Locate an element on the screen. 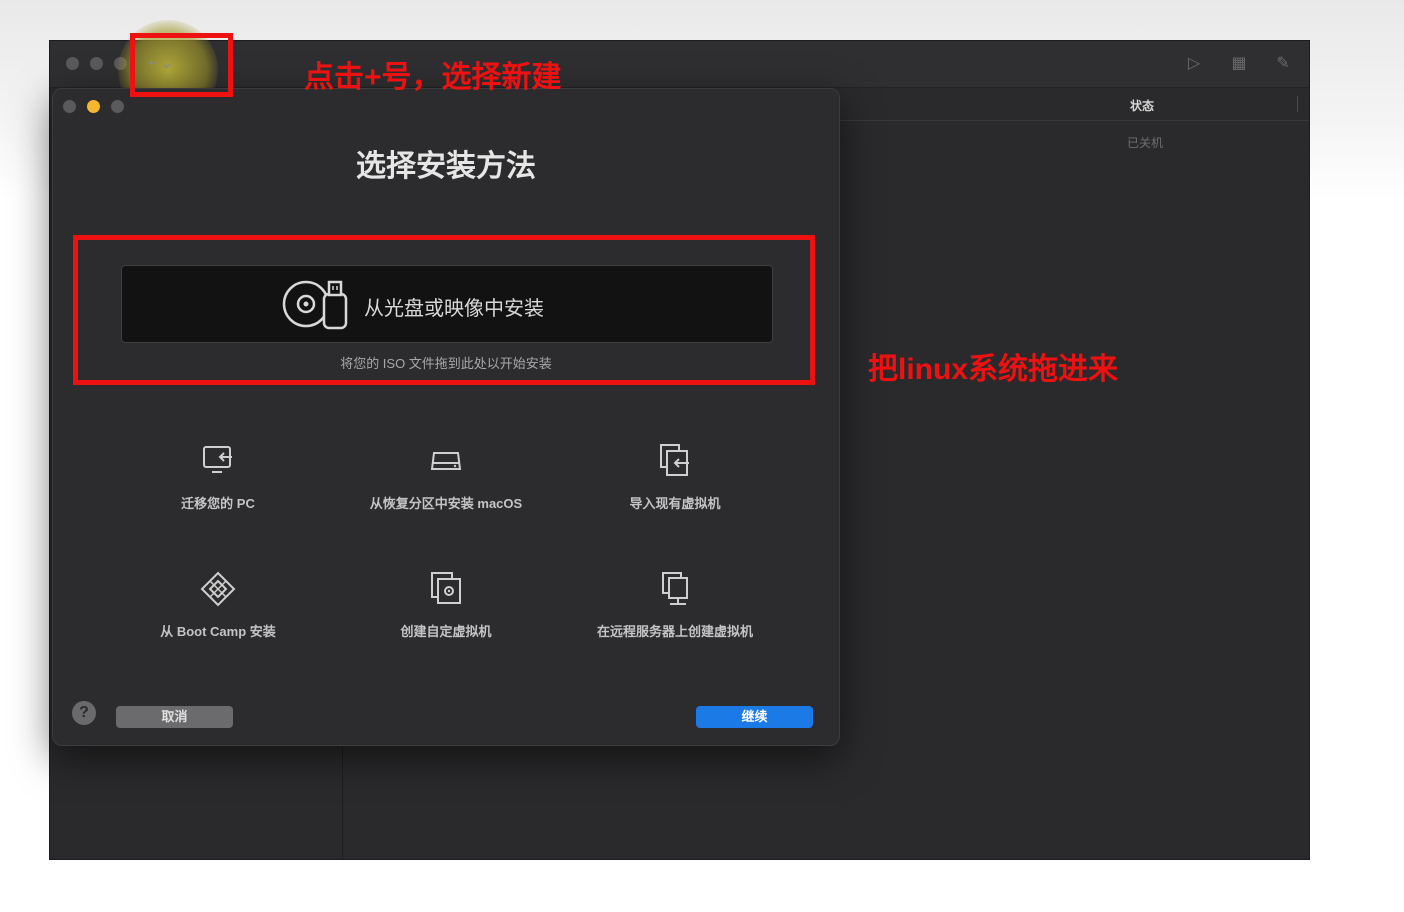  continue-button: 继续 is located at coordinates (754, 717).